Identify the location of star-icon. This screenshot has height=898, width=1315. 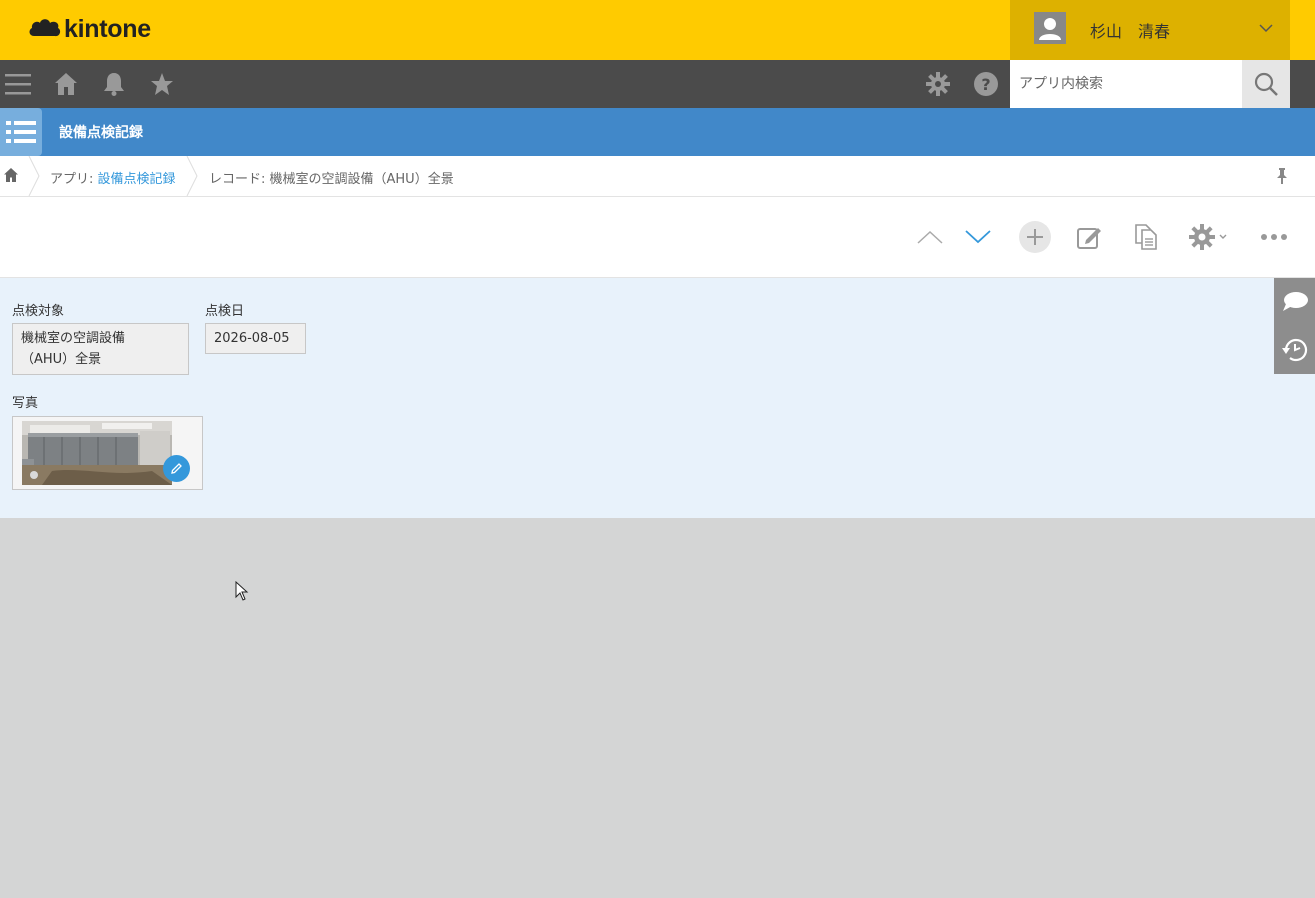
(162, 84).